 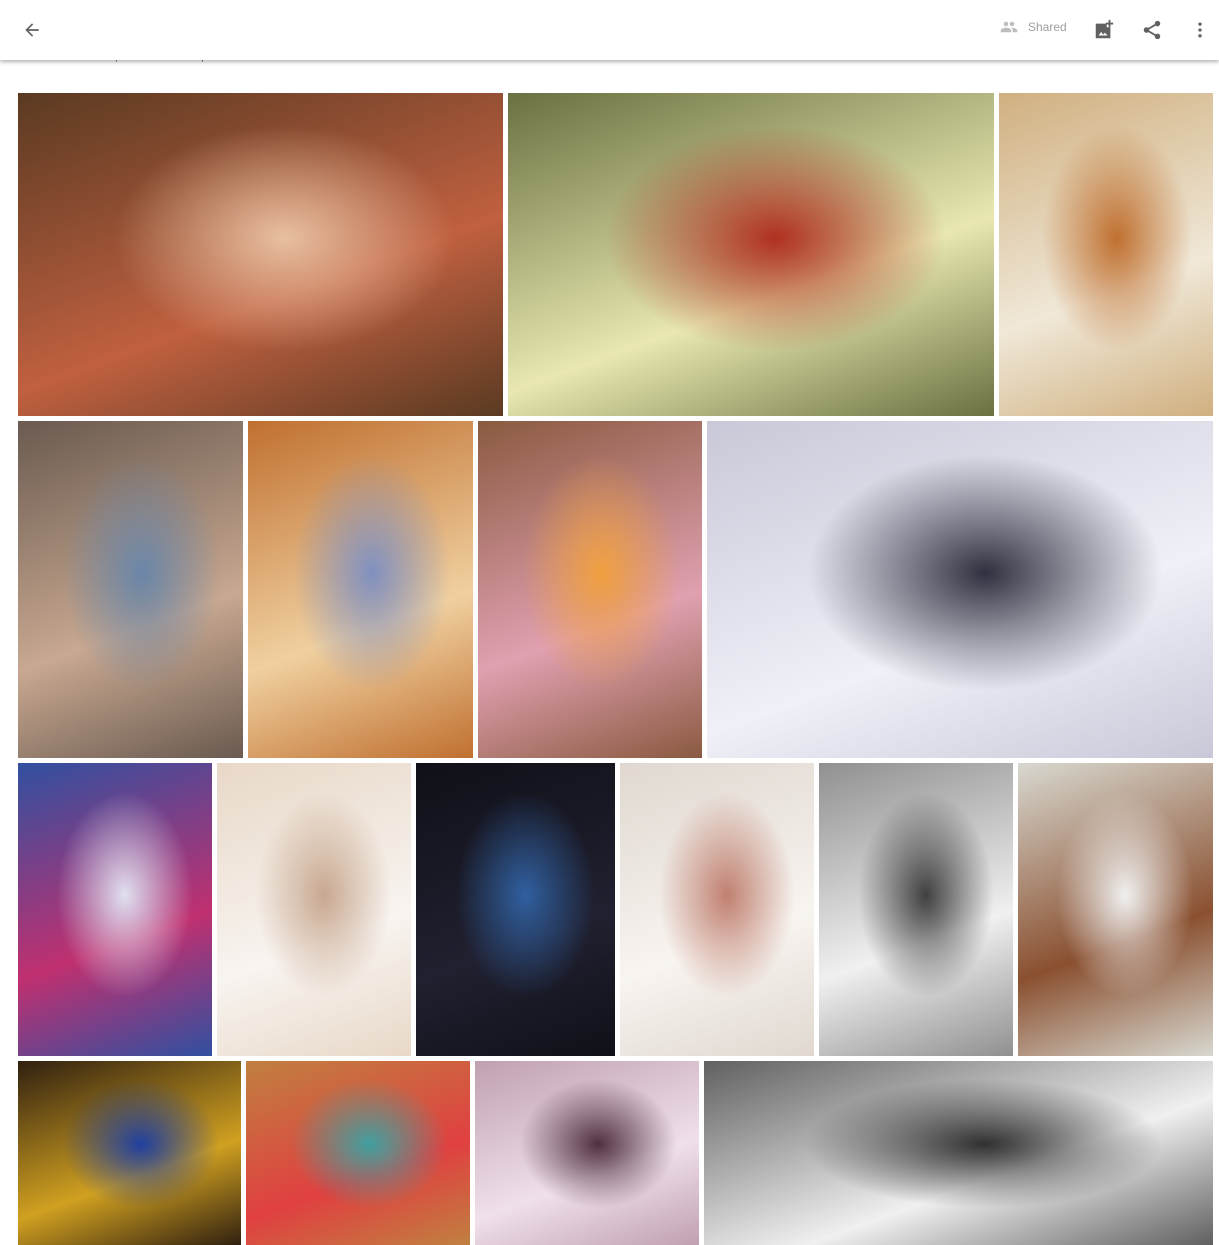 I want to click on share-icon, so click(x=1152, y=30).